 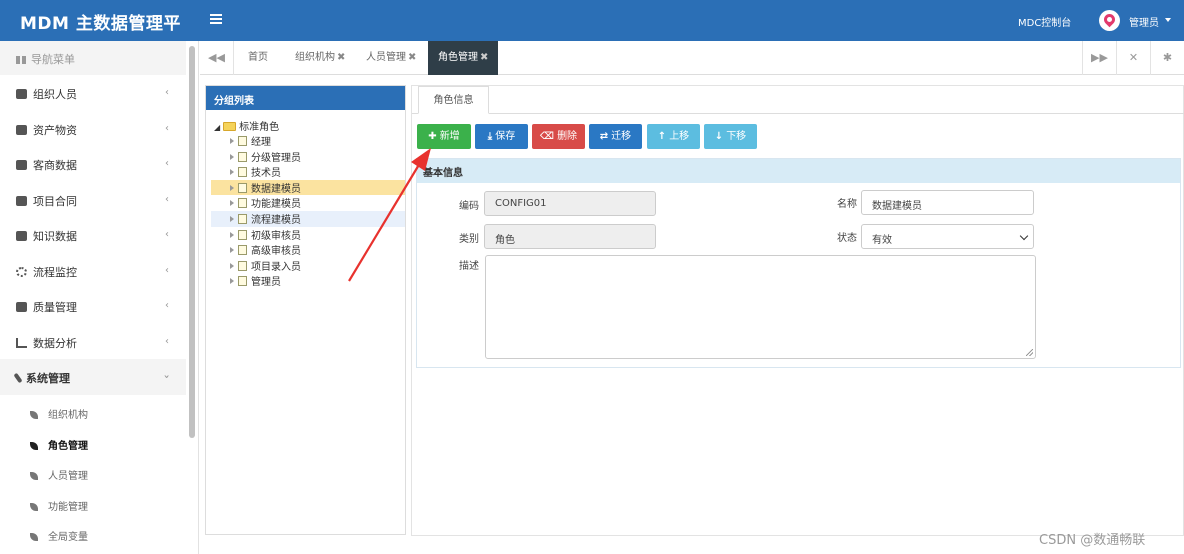 What do you see at coordinates (615, 136) in the screenshot?
I see `migrate-button: ⇄ 迁移` at bounding box center [615, 136].